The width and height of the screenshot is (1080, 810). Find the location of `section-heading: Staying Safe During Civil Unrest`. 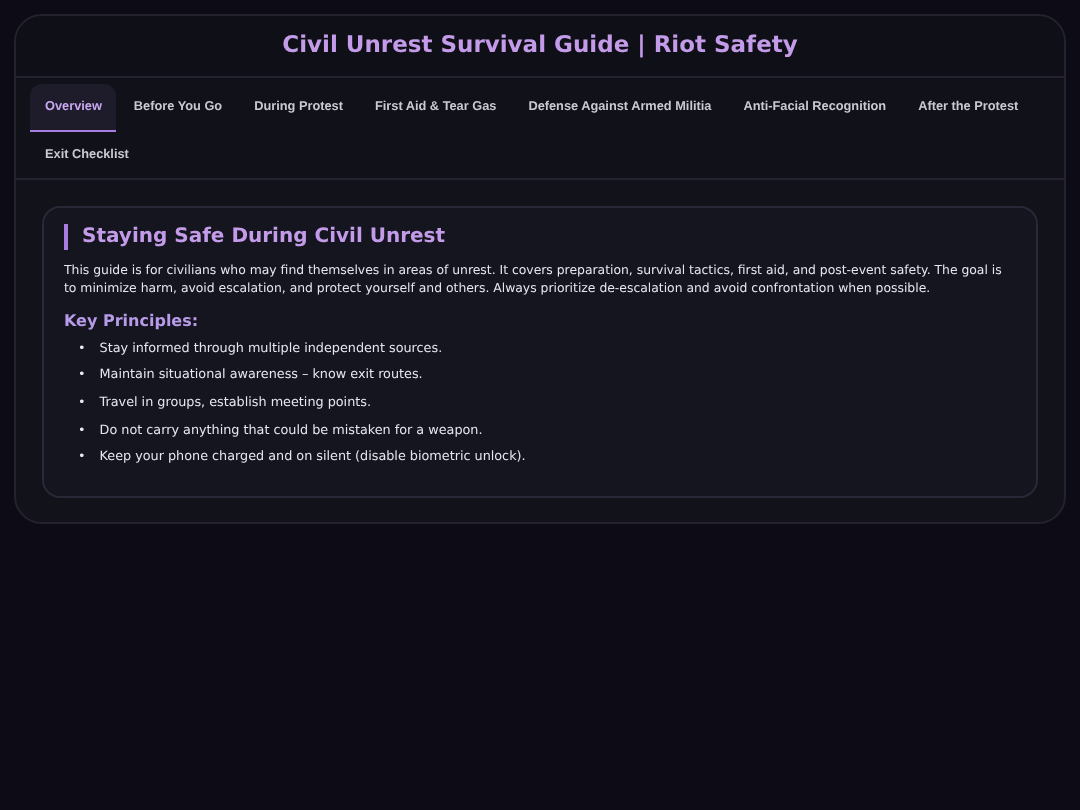

section-heading: Staying Safe During Civil Unrest is located at coordinates (540, 237).